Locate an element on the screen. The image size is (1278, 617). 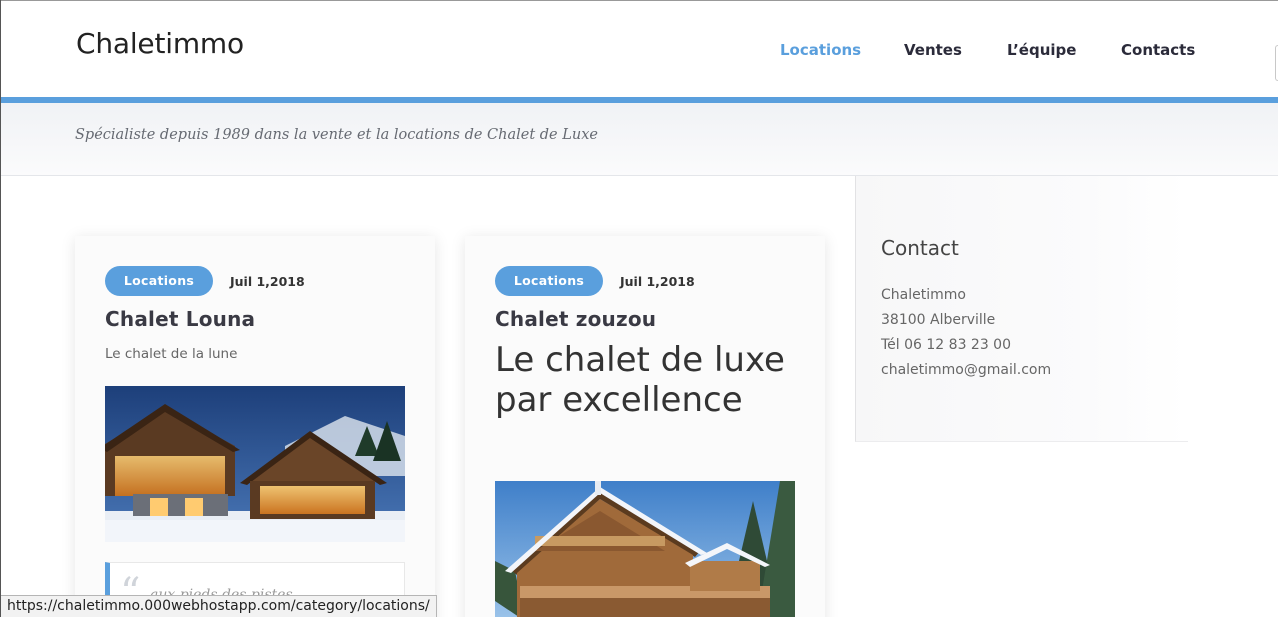
post-heading: Le chalet de luxe par excellence is located at coordinates (640, 380).